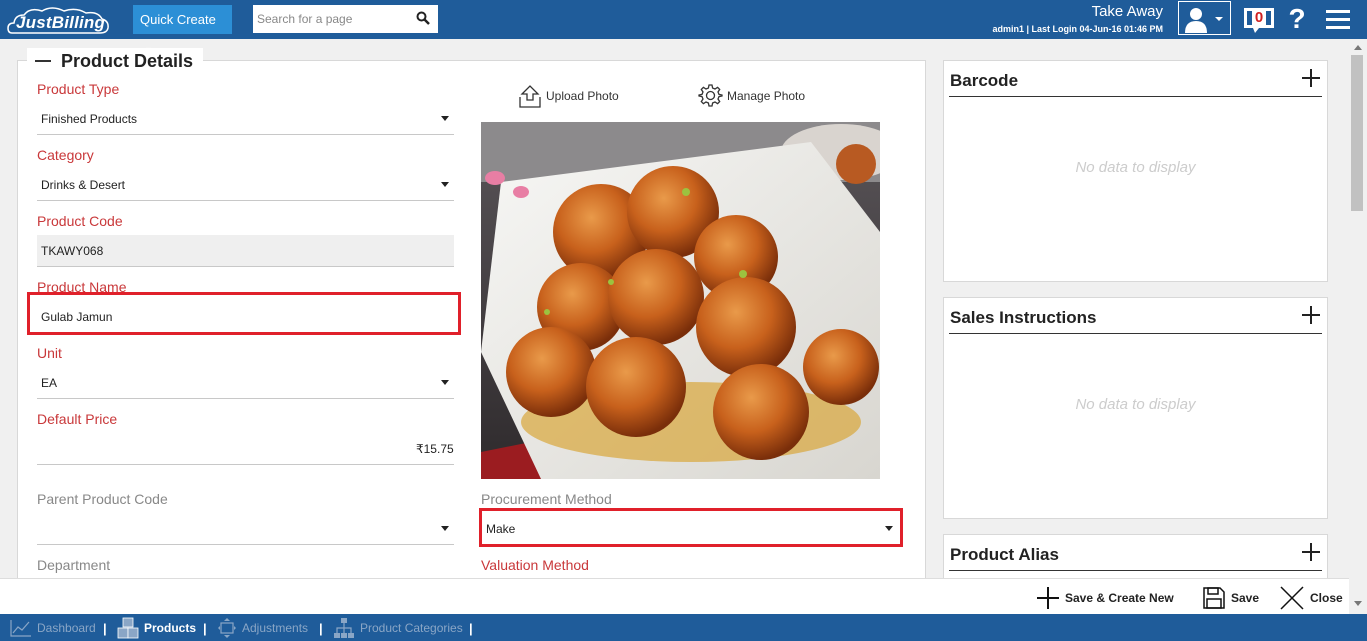 The image size is (1367, 641). Describe the element at coordinates (170, 628) in the screenshot. I see `nav-products-label: Products` at that location.